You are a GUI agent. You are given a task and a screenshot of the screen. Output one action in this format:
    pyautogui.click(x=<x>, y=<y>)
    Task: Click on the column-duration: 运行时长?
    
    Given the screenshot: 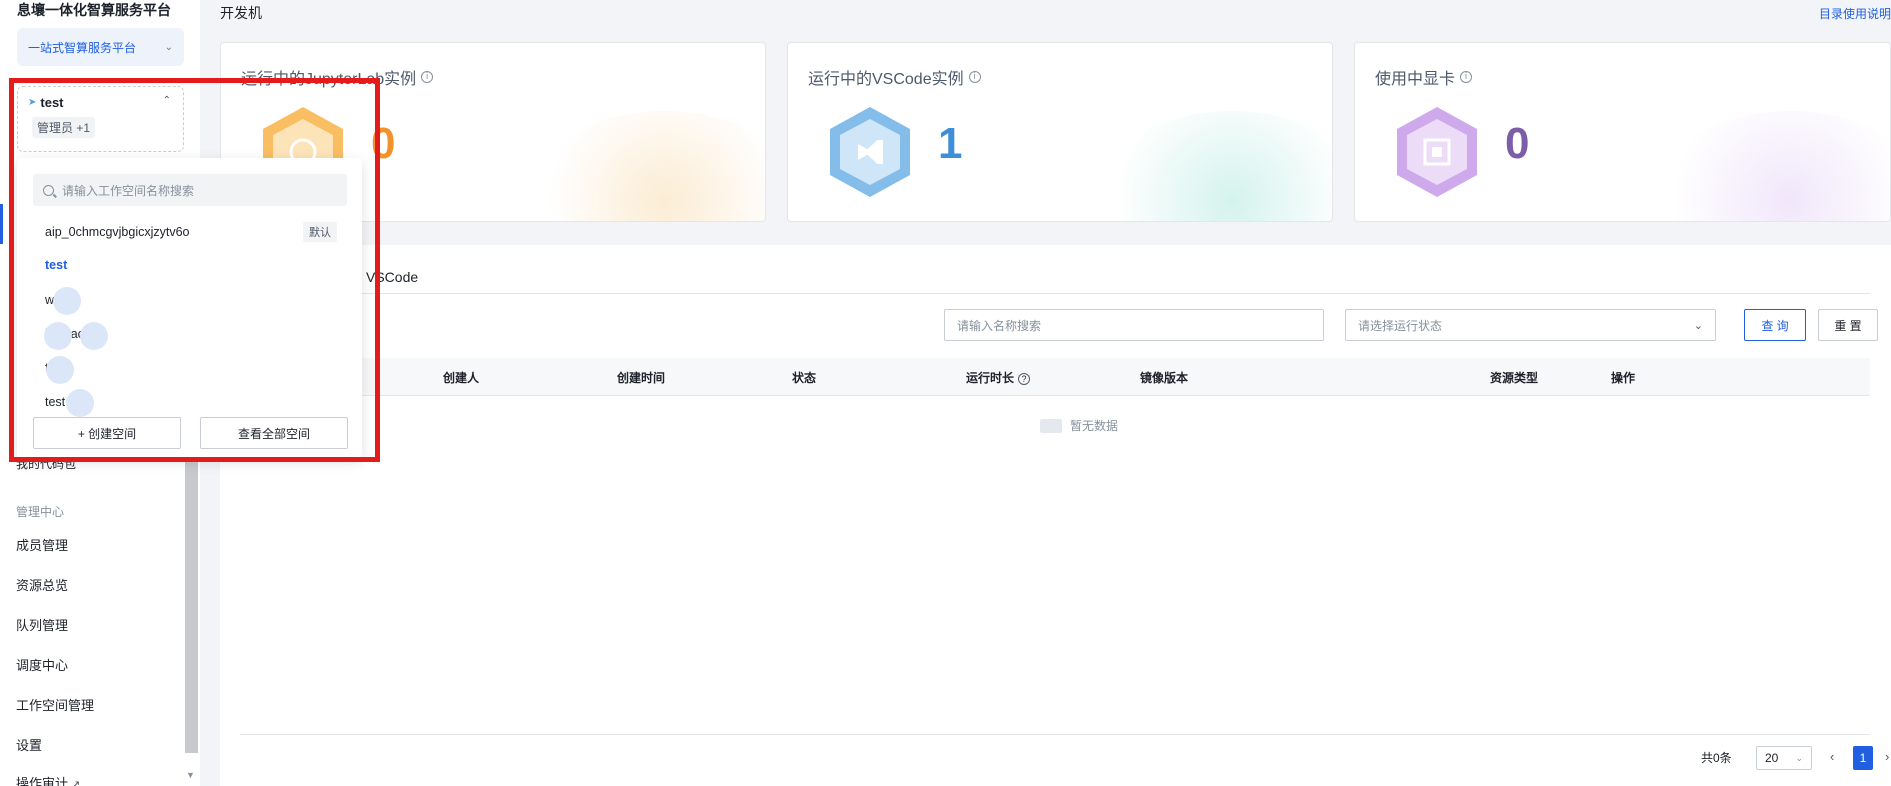 What is the action you would take?
    pyautogui.click(x=998, y=377)
    